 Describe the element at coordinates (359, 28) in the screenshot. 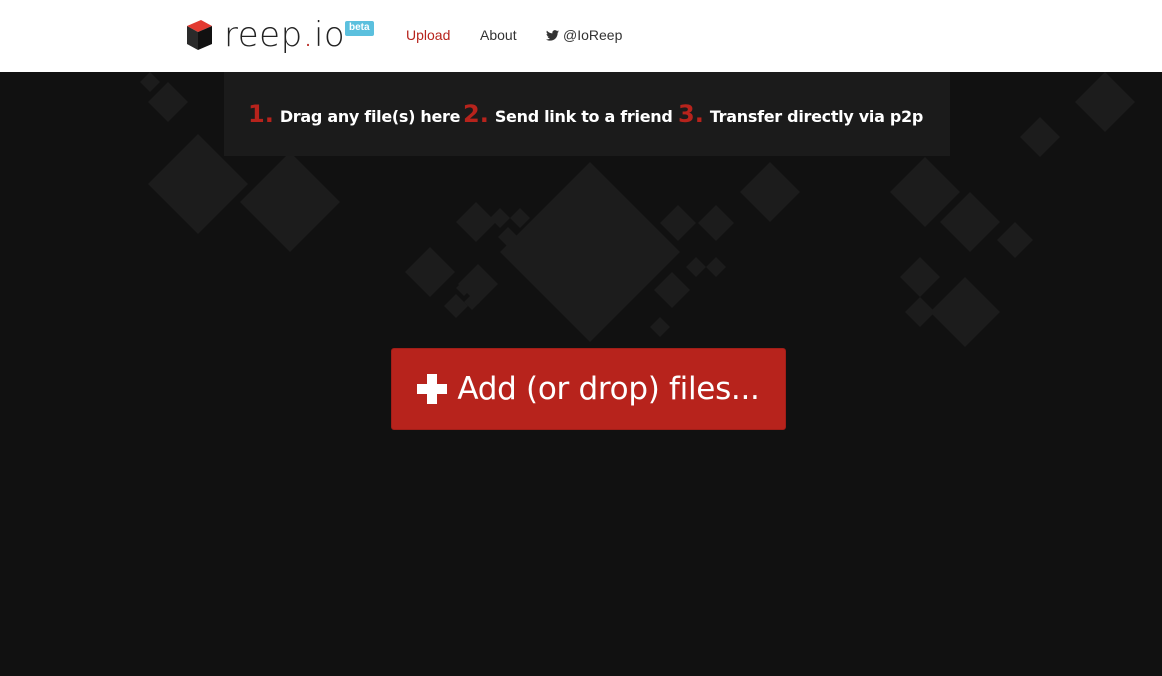

I see `beta-badge: beta` at that location.